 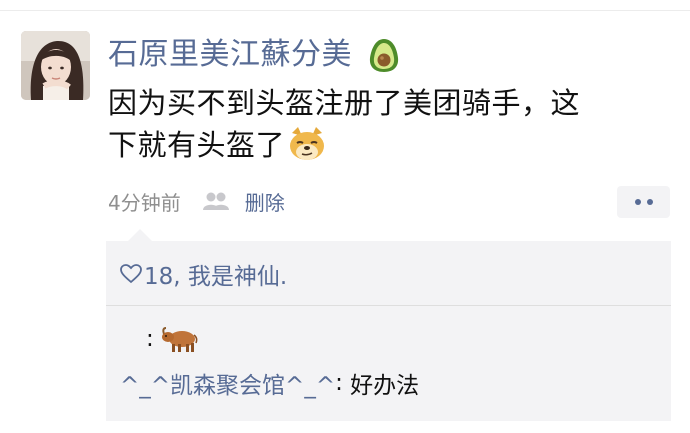 I want to click on post-time: 4分钟前, so click(x=144, y=202).